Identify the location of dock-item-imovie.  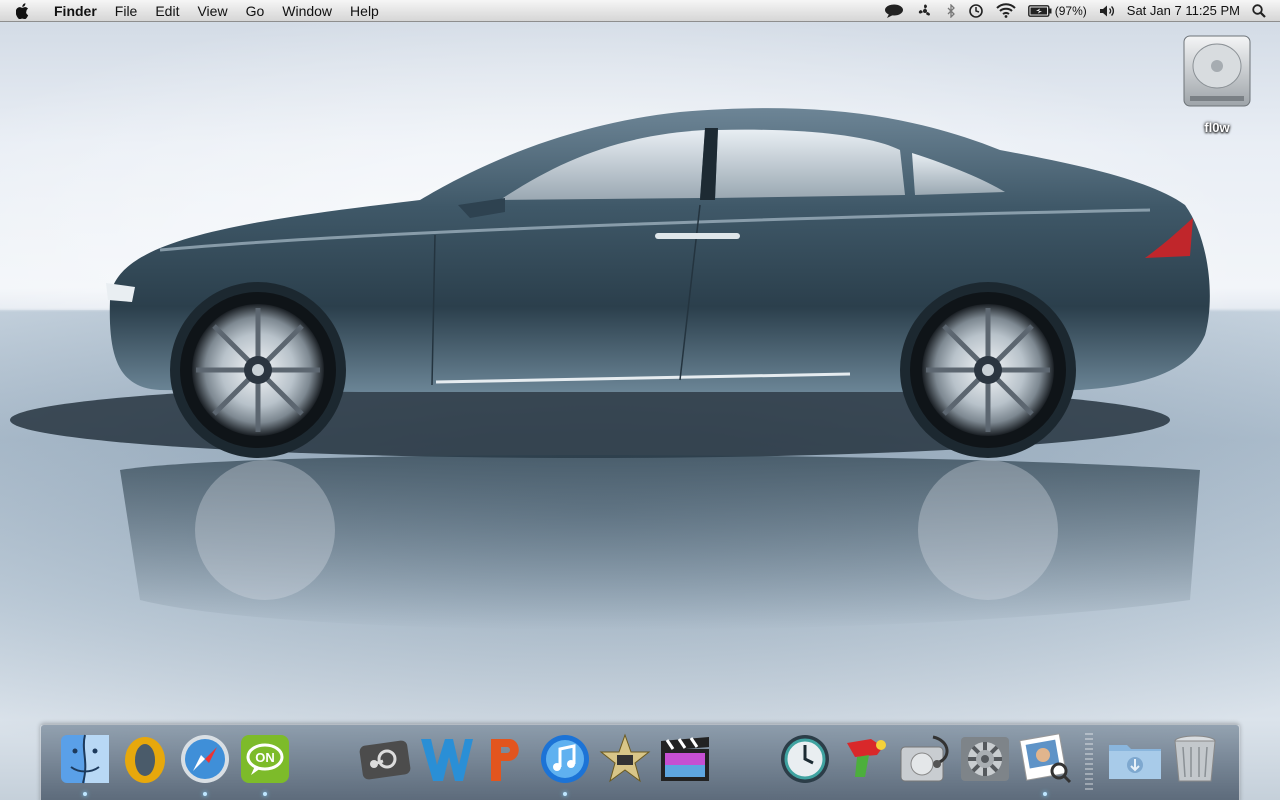
(625, 763).